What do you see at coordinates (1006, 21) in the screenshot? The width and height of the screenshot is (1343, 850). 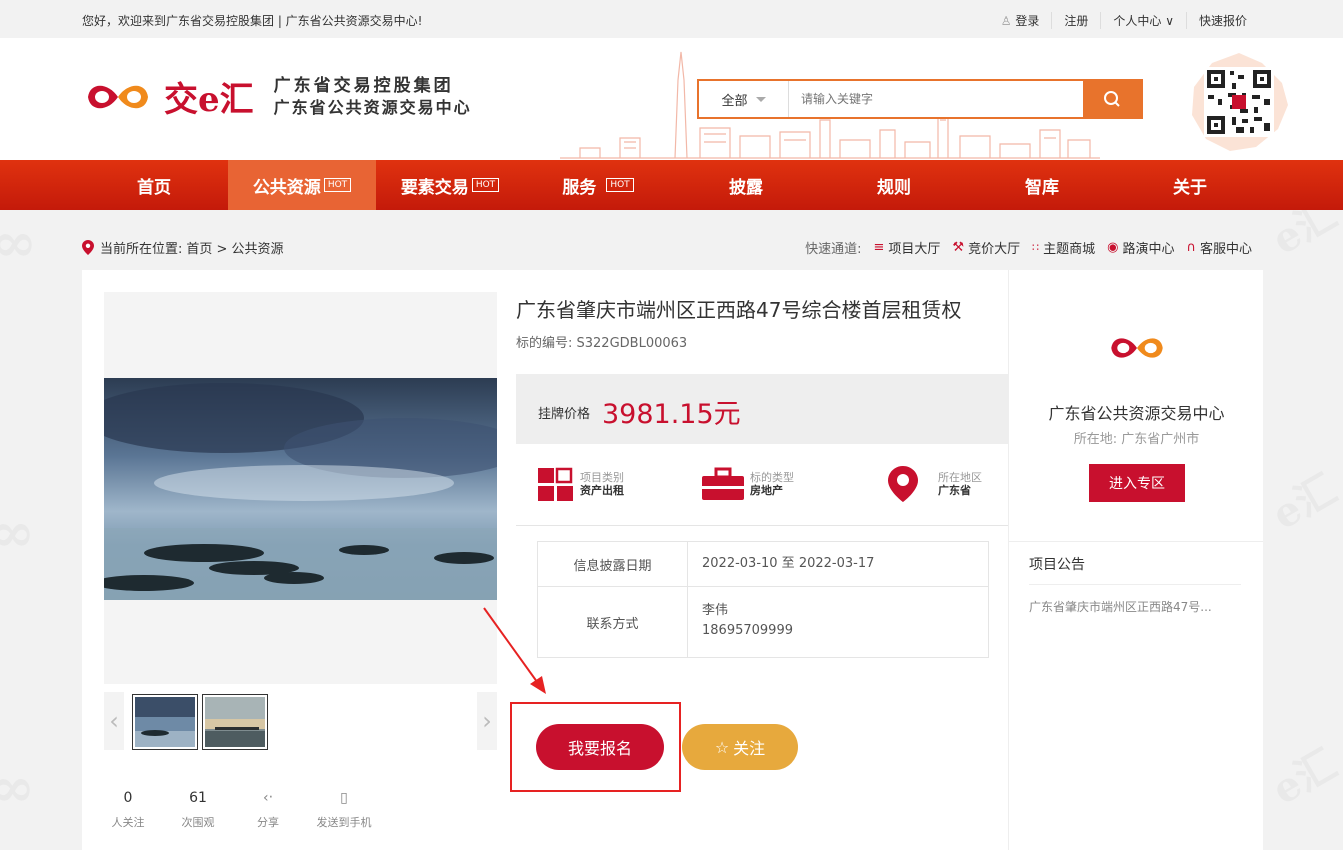 I see `user-icon: ♙` at bounding box center [1006, 21].